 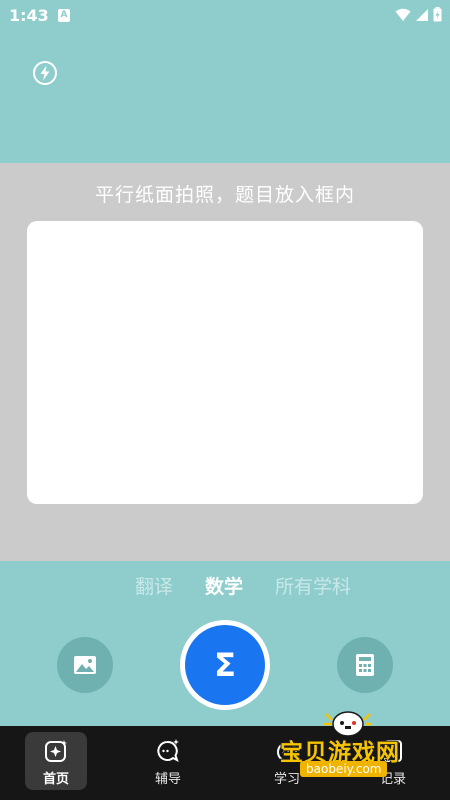 What do you see at coordinates (56, 751) in the screenshot?
I see `home-sparkle-icon` at bounding box center [56, 751].